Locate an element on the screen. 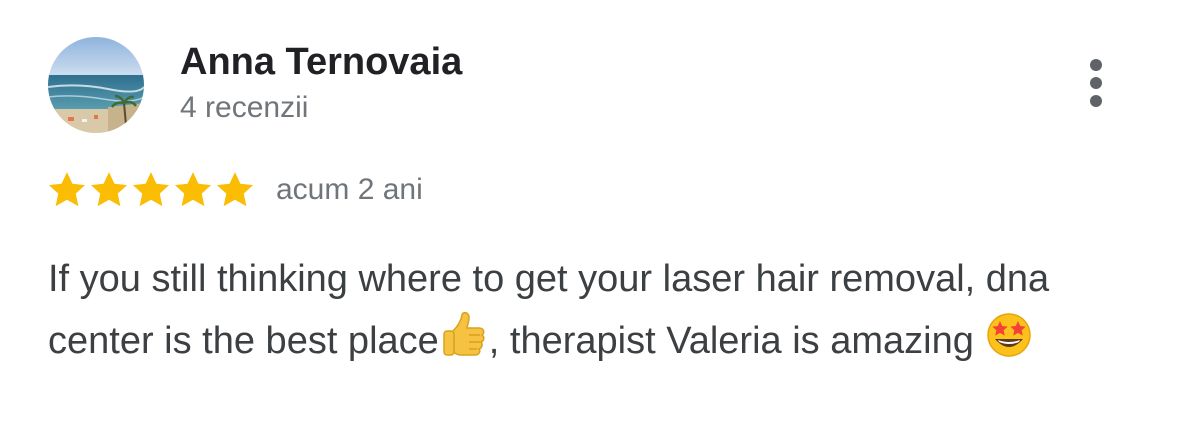  author-name: Anna Ternovaia is located at coordinates (321, 62).